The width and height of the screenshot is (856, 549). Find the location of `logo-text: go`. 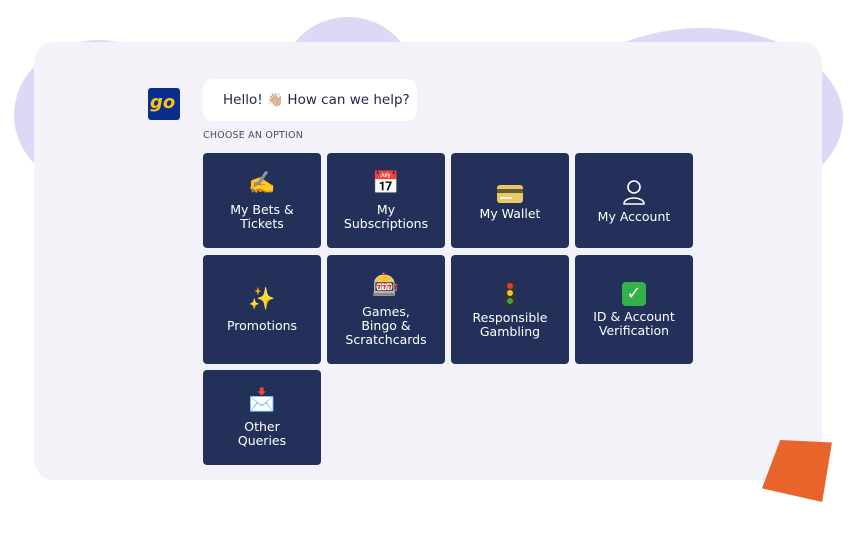

logo-text: go is located at coordinates (163, 102).